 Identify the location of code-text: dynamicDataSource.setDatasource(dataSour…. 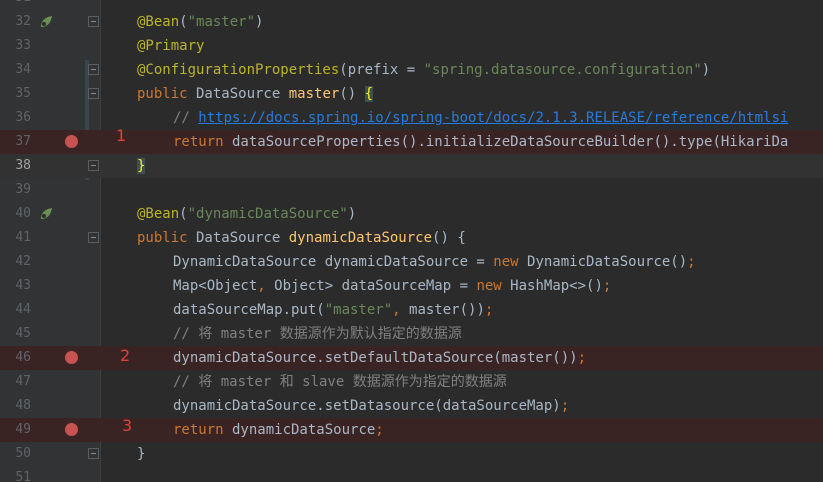
(371, 406).